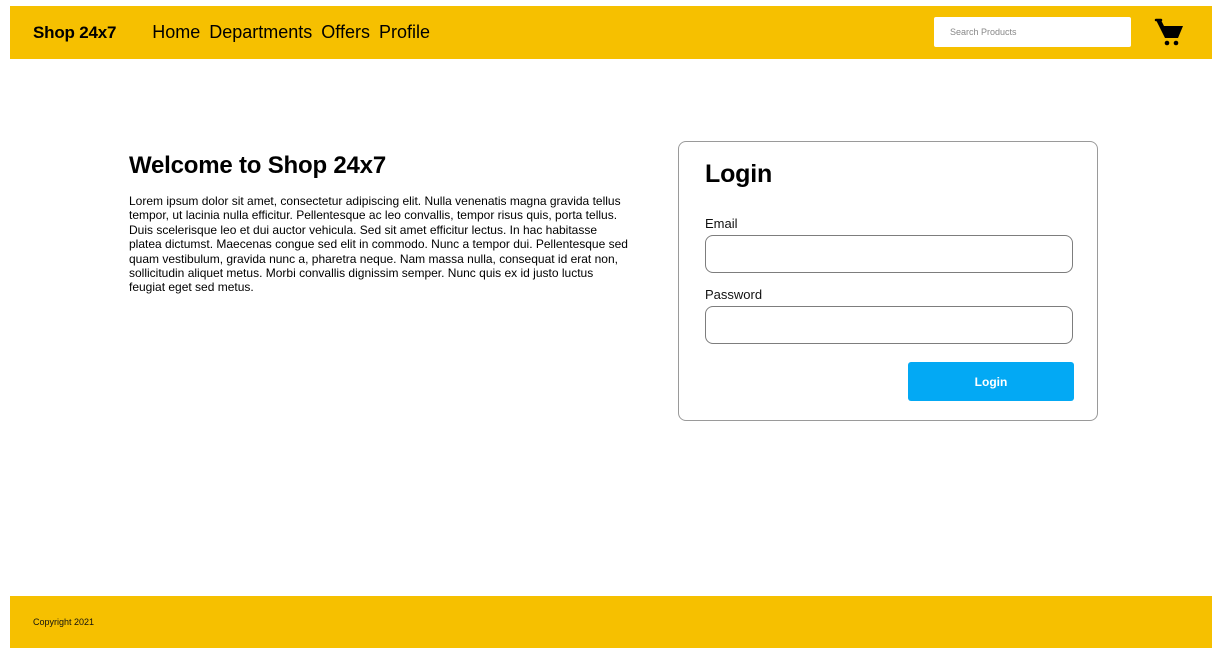 The height and width of the screenshot is (648, 1212). What do you see at coordinates (734, 294) in the screenshot?
I see `password-label: Password` at bounding box center [734, 294].